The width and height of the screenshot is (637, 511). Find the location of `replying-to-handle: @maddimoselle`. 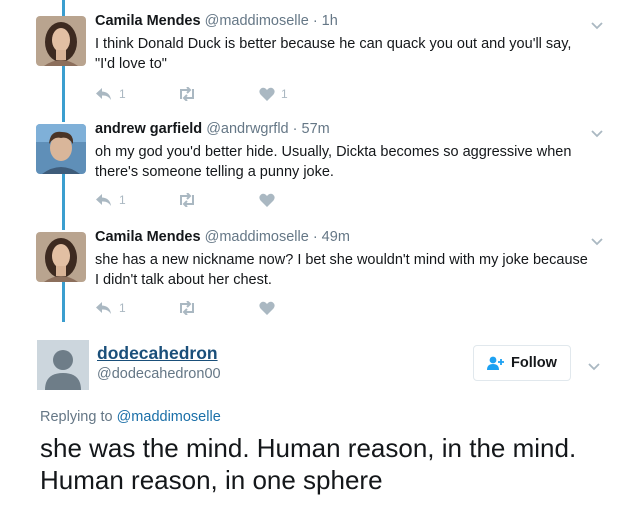

replying-to-handle: @maddimoselle is located at coordinates (169, 417).